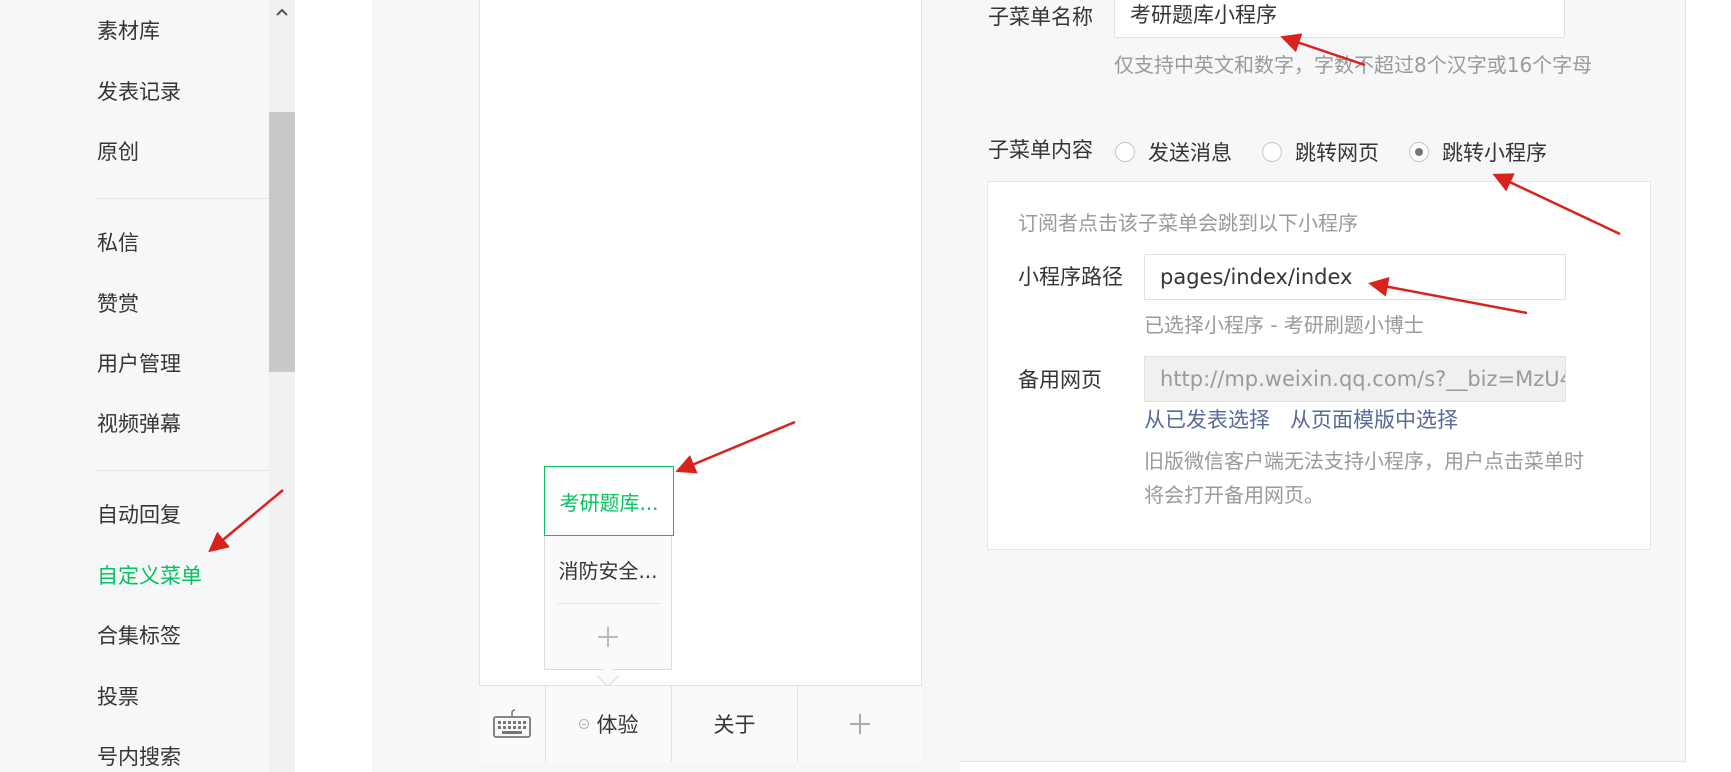 Image resolution: width=1731 pixels, height=772 pixels. I want to click on backup-webpage-input: http://mp.weixin.qq.com/s?__biz=MzU4, so click(1355, 379).